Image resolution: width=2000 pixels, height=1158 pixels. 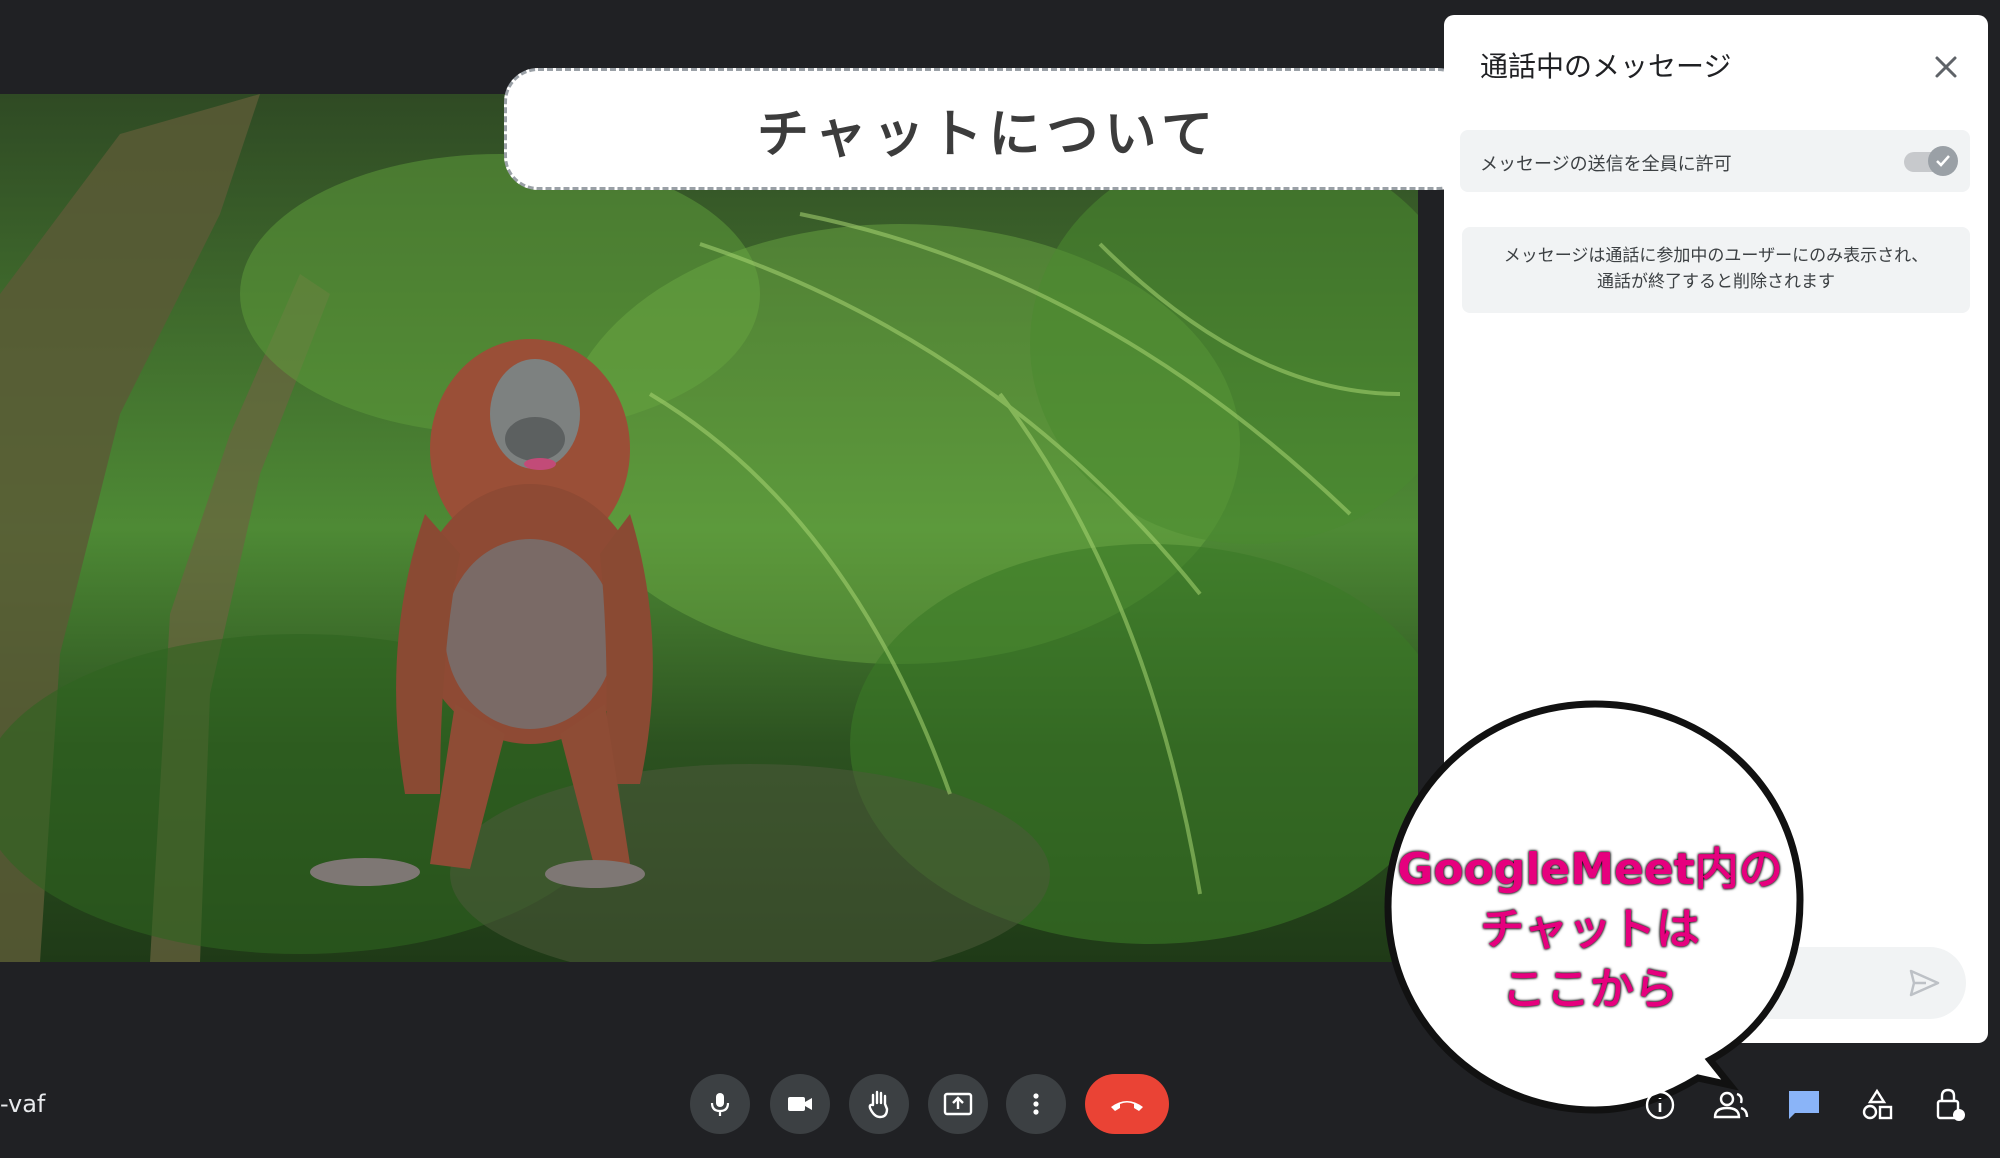 What do you see at coordinates (23, 1104) in the screenshot?
I see `meeting-code: -vaf` at bounding box center [23, 1104].